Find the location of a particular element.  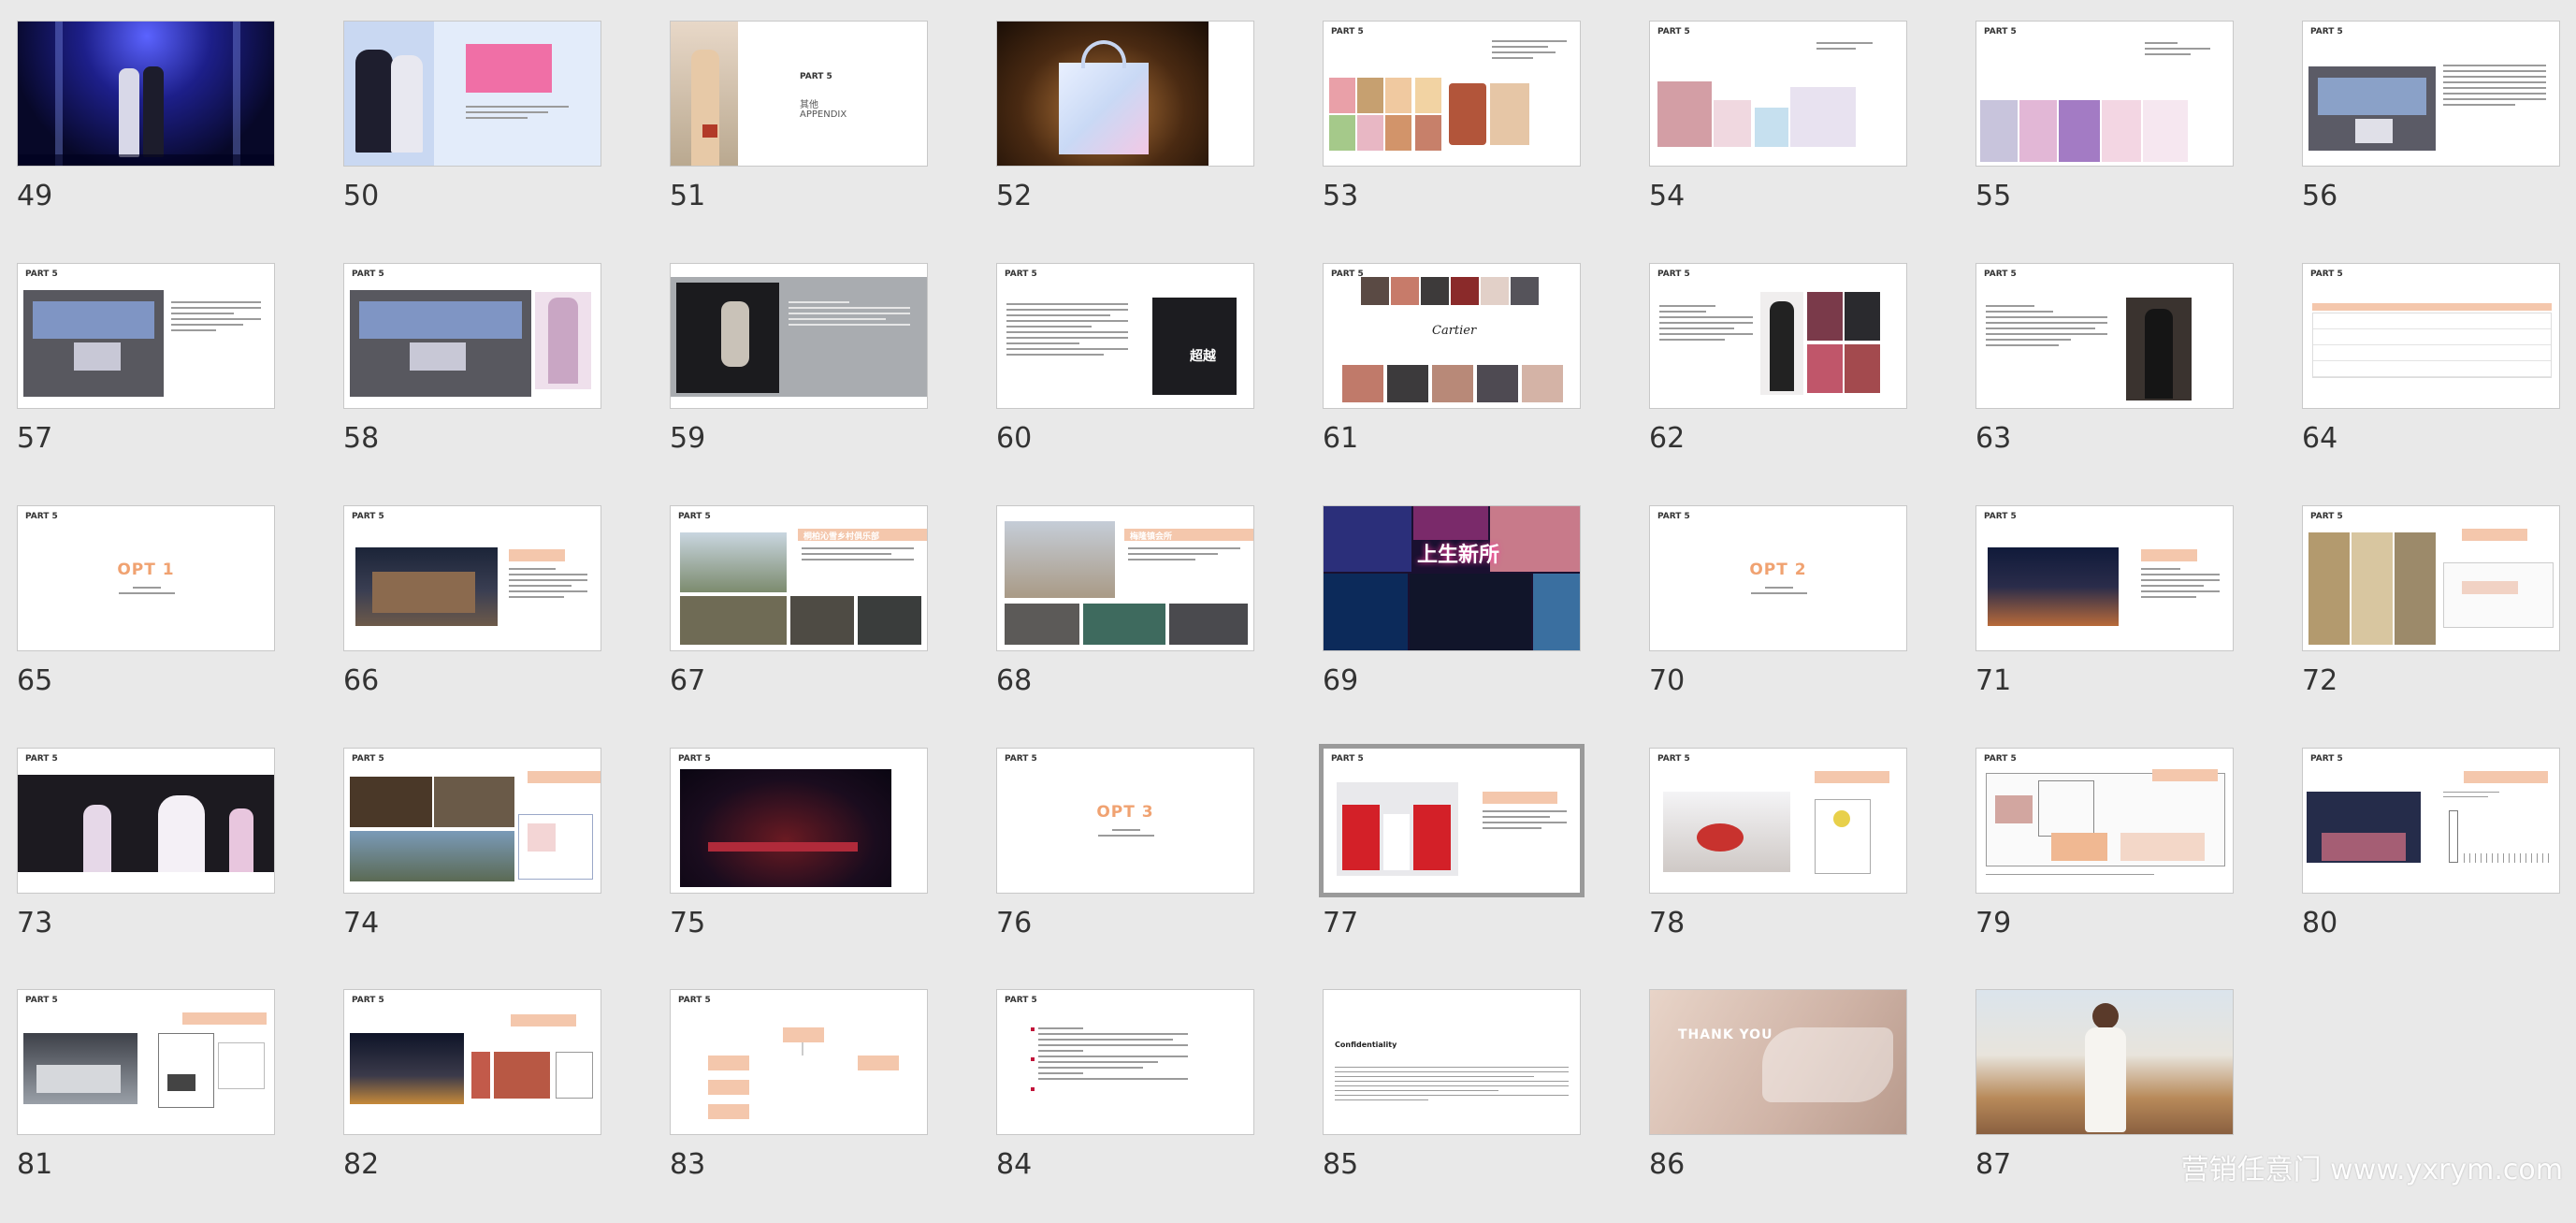

slide-thumbnail: PART 5 57 is located at coordinates (171, 380).